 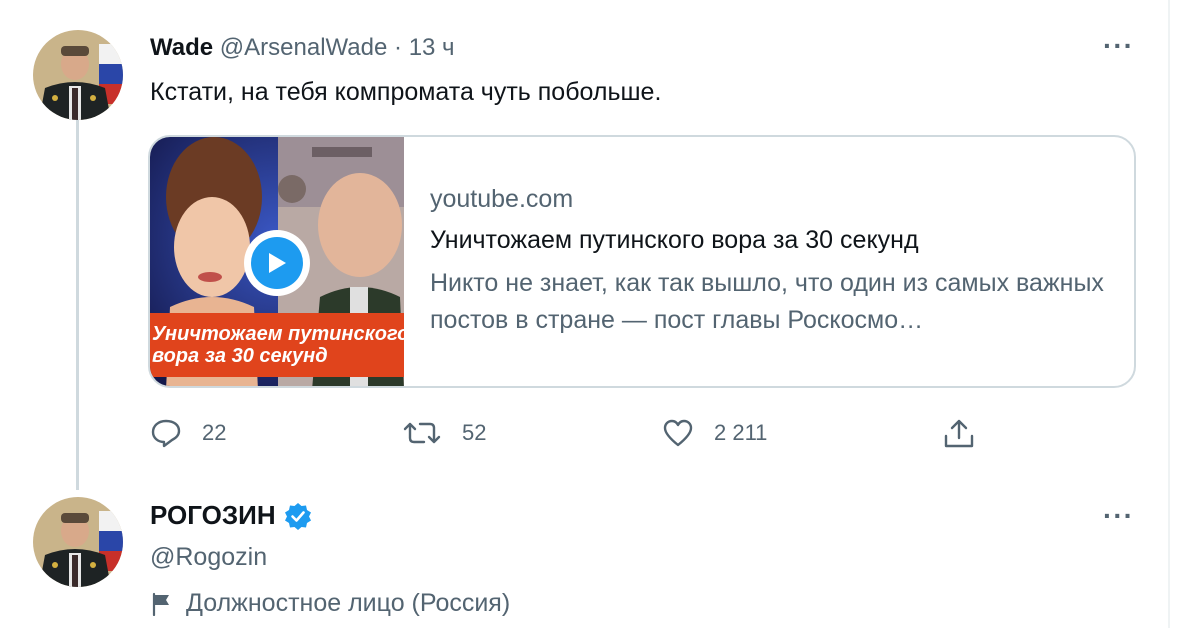 I want to click on play-icon, so click(x=277, y=263).